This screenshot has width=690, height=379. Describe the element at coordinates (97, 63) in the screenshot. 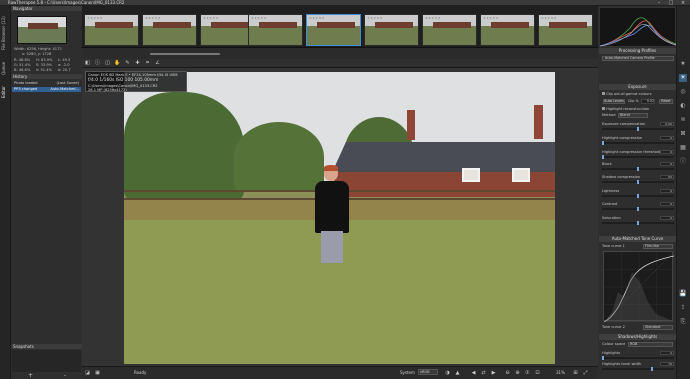

I see `info-icon: ⓘ` at that location.